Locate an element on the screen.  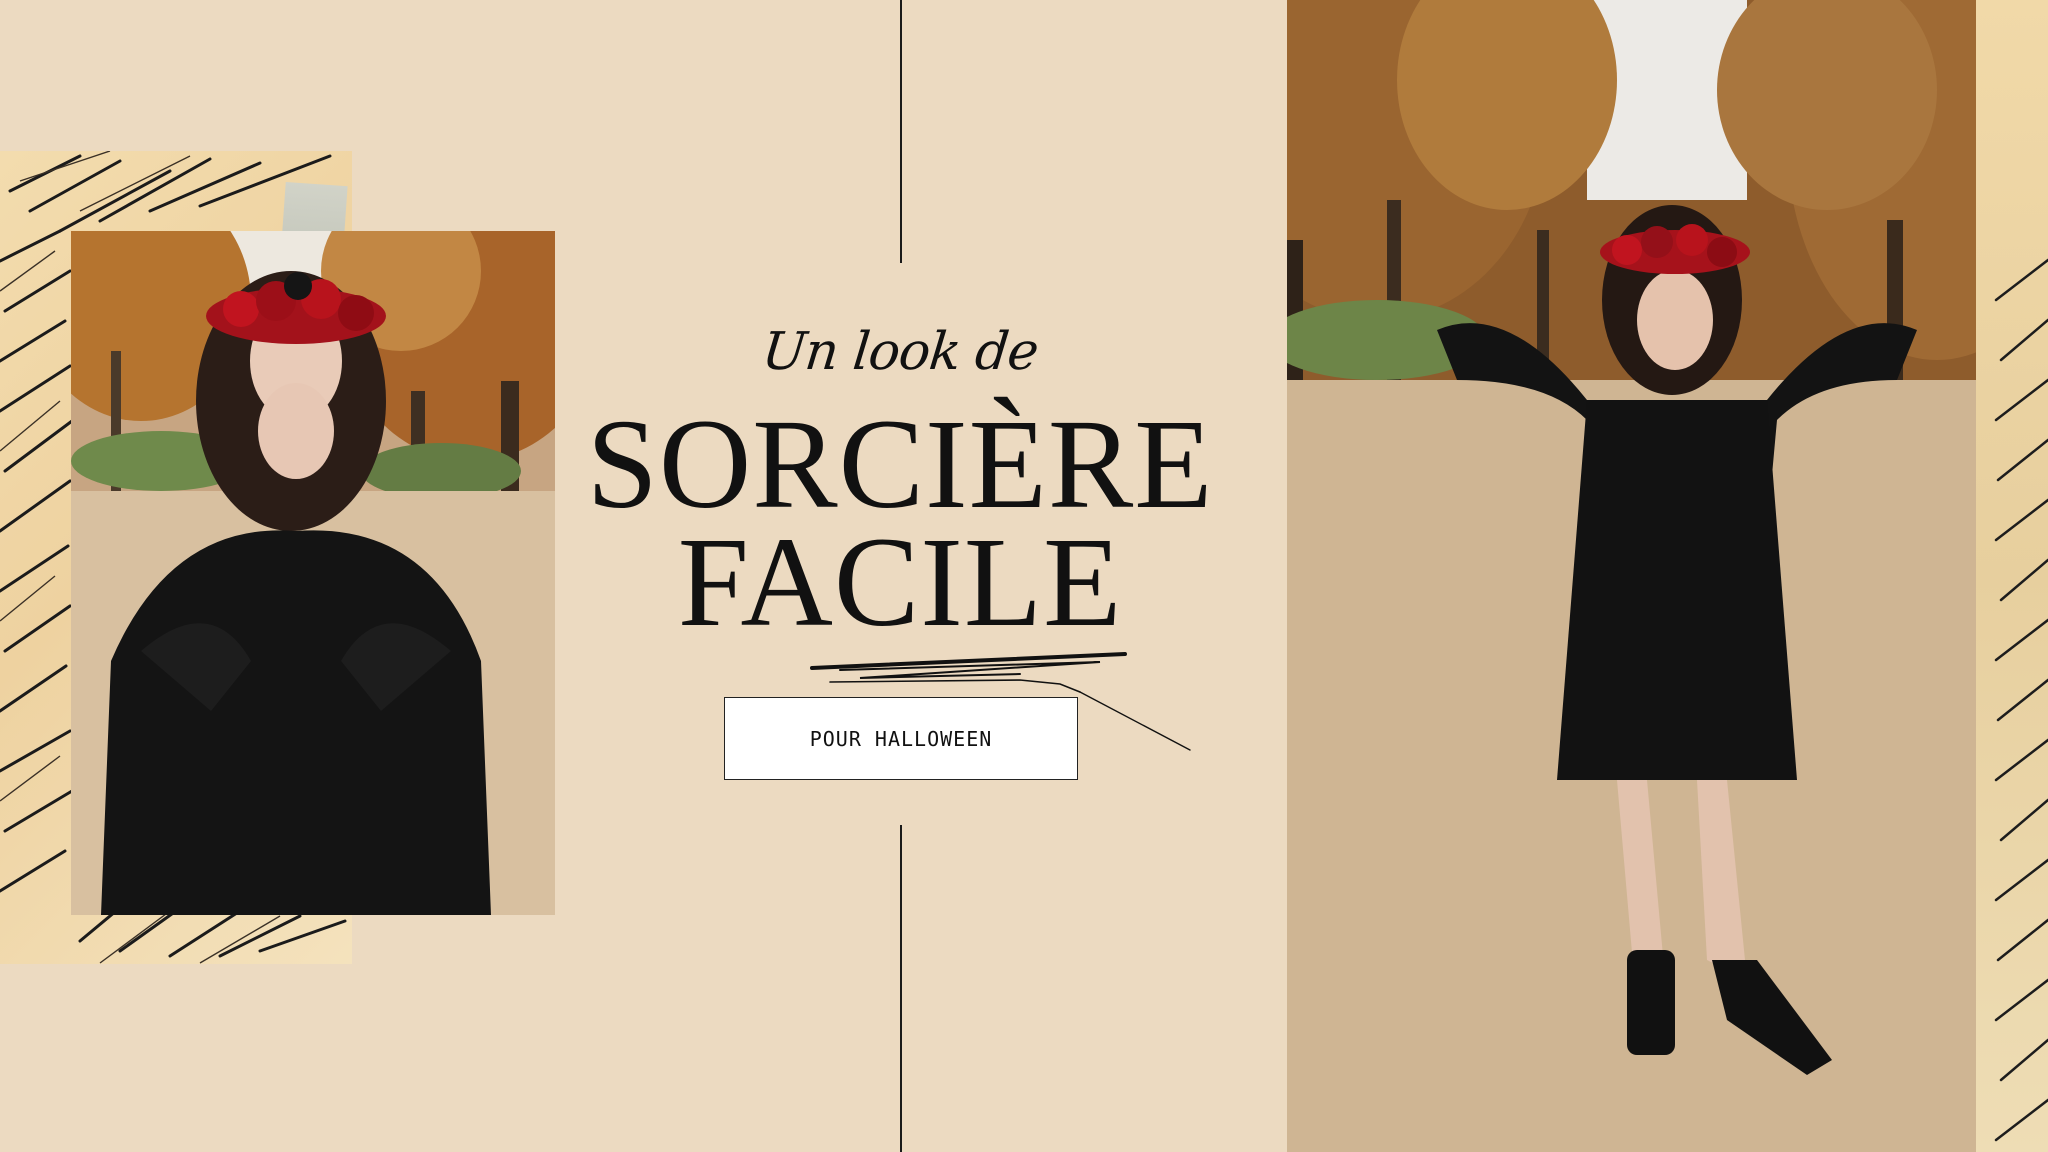
main-title: SORCIÈRE FACILE is located at coordinates (900, 523).